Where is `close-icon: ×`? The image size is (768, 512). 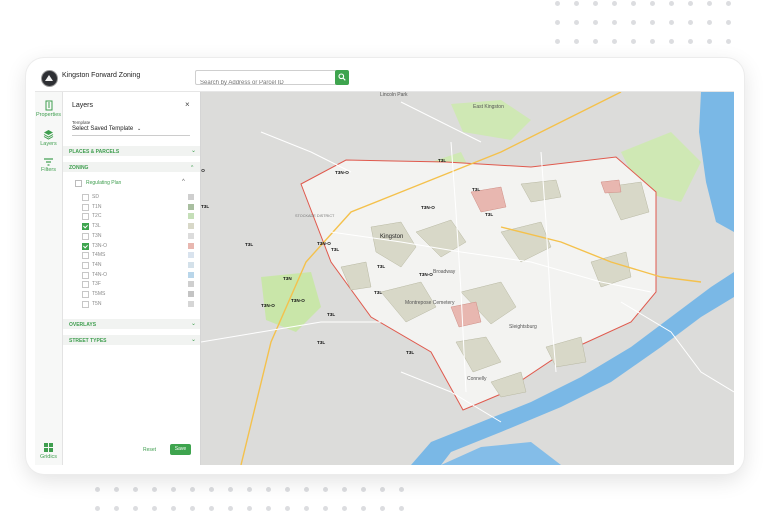
close-icon: × is located at coordinates (187, 104).